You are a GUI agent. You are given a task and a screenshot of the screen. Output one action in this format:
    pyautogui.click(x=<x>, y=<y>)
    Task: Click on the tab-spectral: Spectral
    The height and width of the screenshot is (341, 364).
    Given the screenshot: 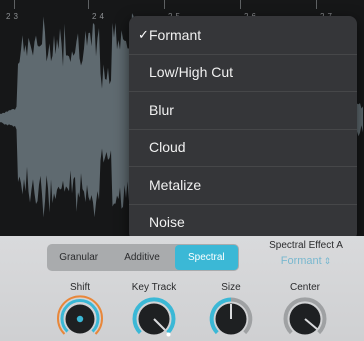 What is the action you would take?
    pyautogui.click(x=206, y=257)
    